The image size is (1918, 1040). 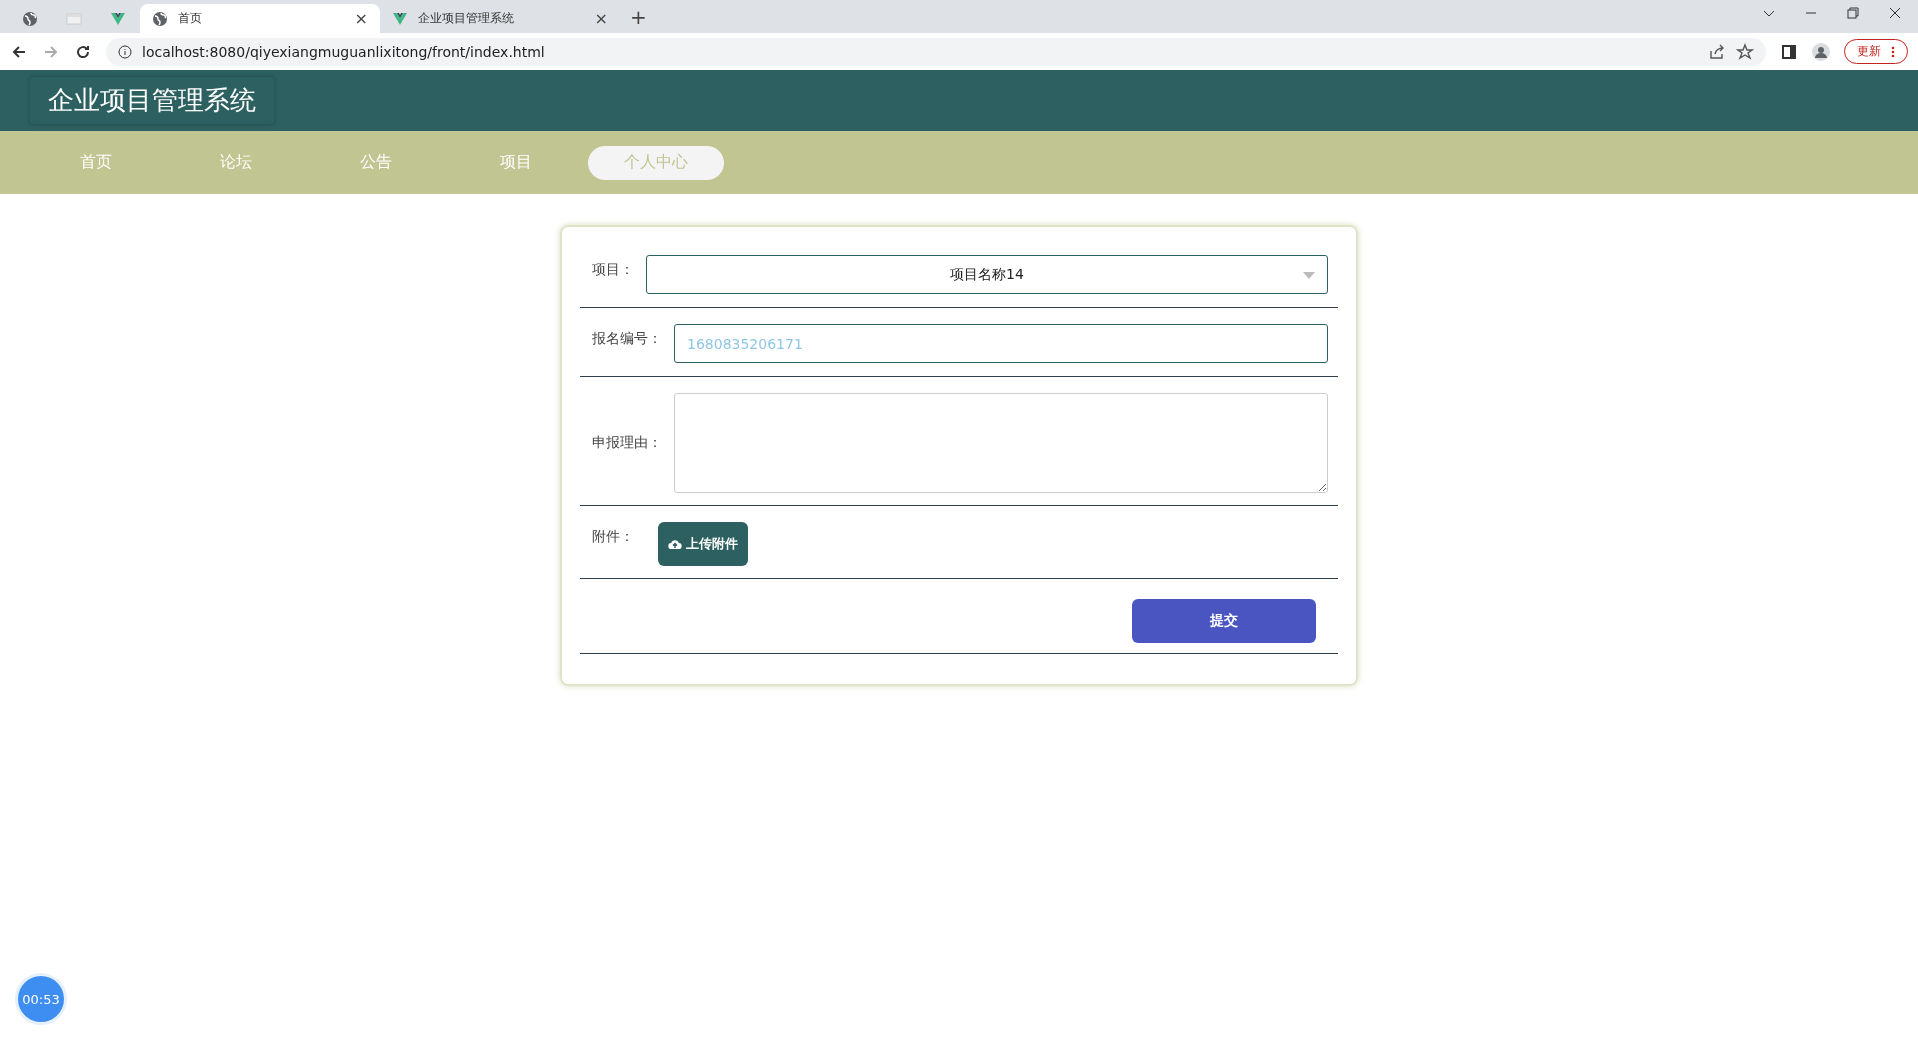 I want to click on browser-tab: 首页 ×, so click(x=260, y=18).